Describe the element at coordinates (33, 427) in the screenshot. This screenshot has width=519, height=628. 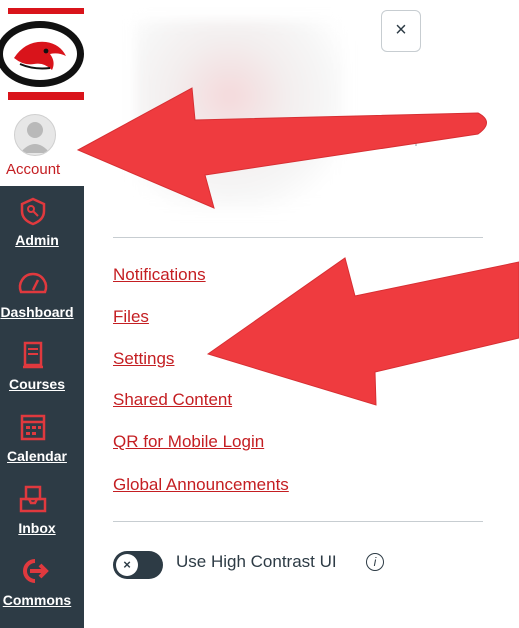
I see `calendar-icon` at that location.